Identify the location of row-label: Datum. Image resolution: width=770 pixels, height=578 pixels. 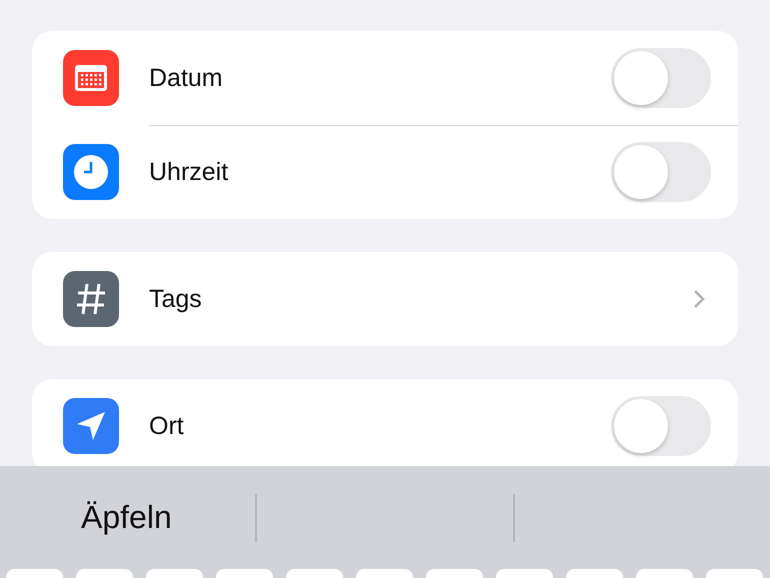
(186, 78).